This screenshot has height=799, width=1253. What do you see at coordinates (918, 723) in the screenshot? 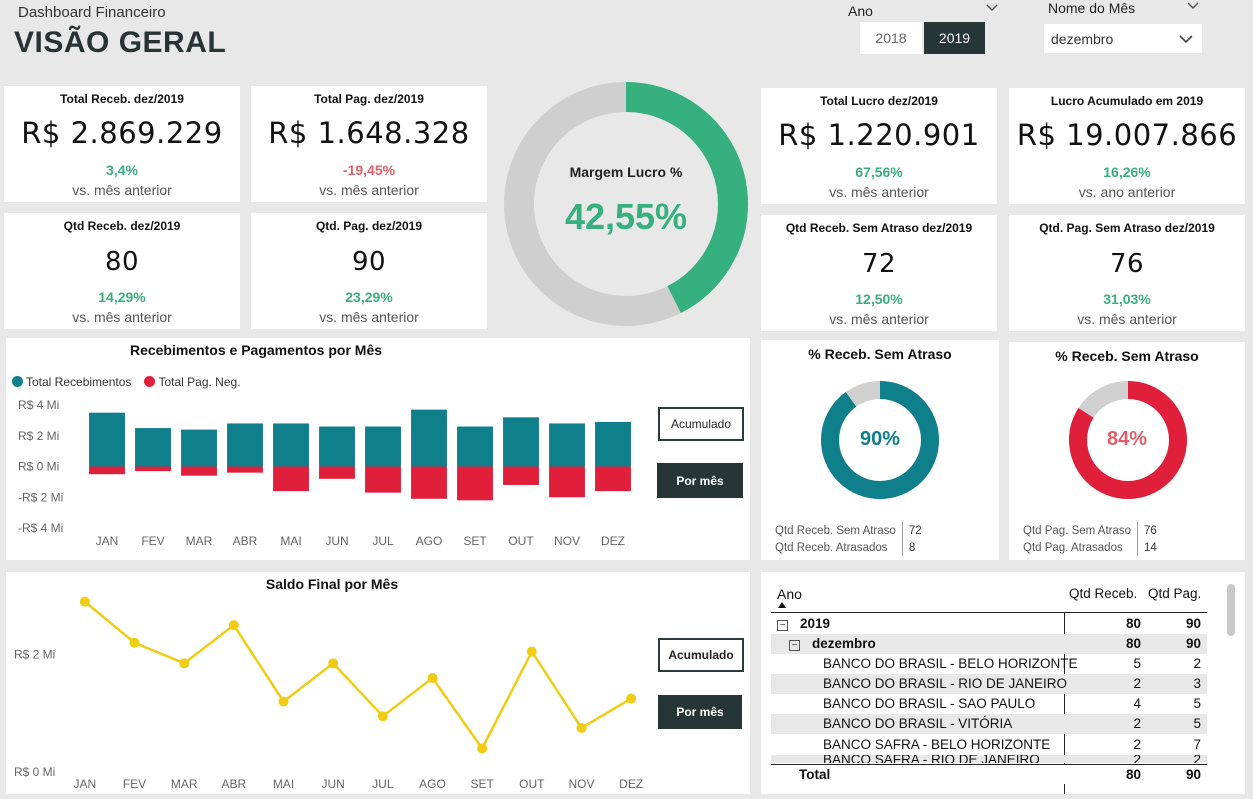
I see `row-label: BANCO DO BRASIL - VITÓRIA` at bounding box center [918, 723].